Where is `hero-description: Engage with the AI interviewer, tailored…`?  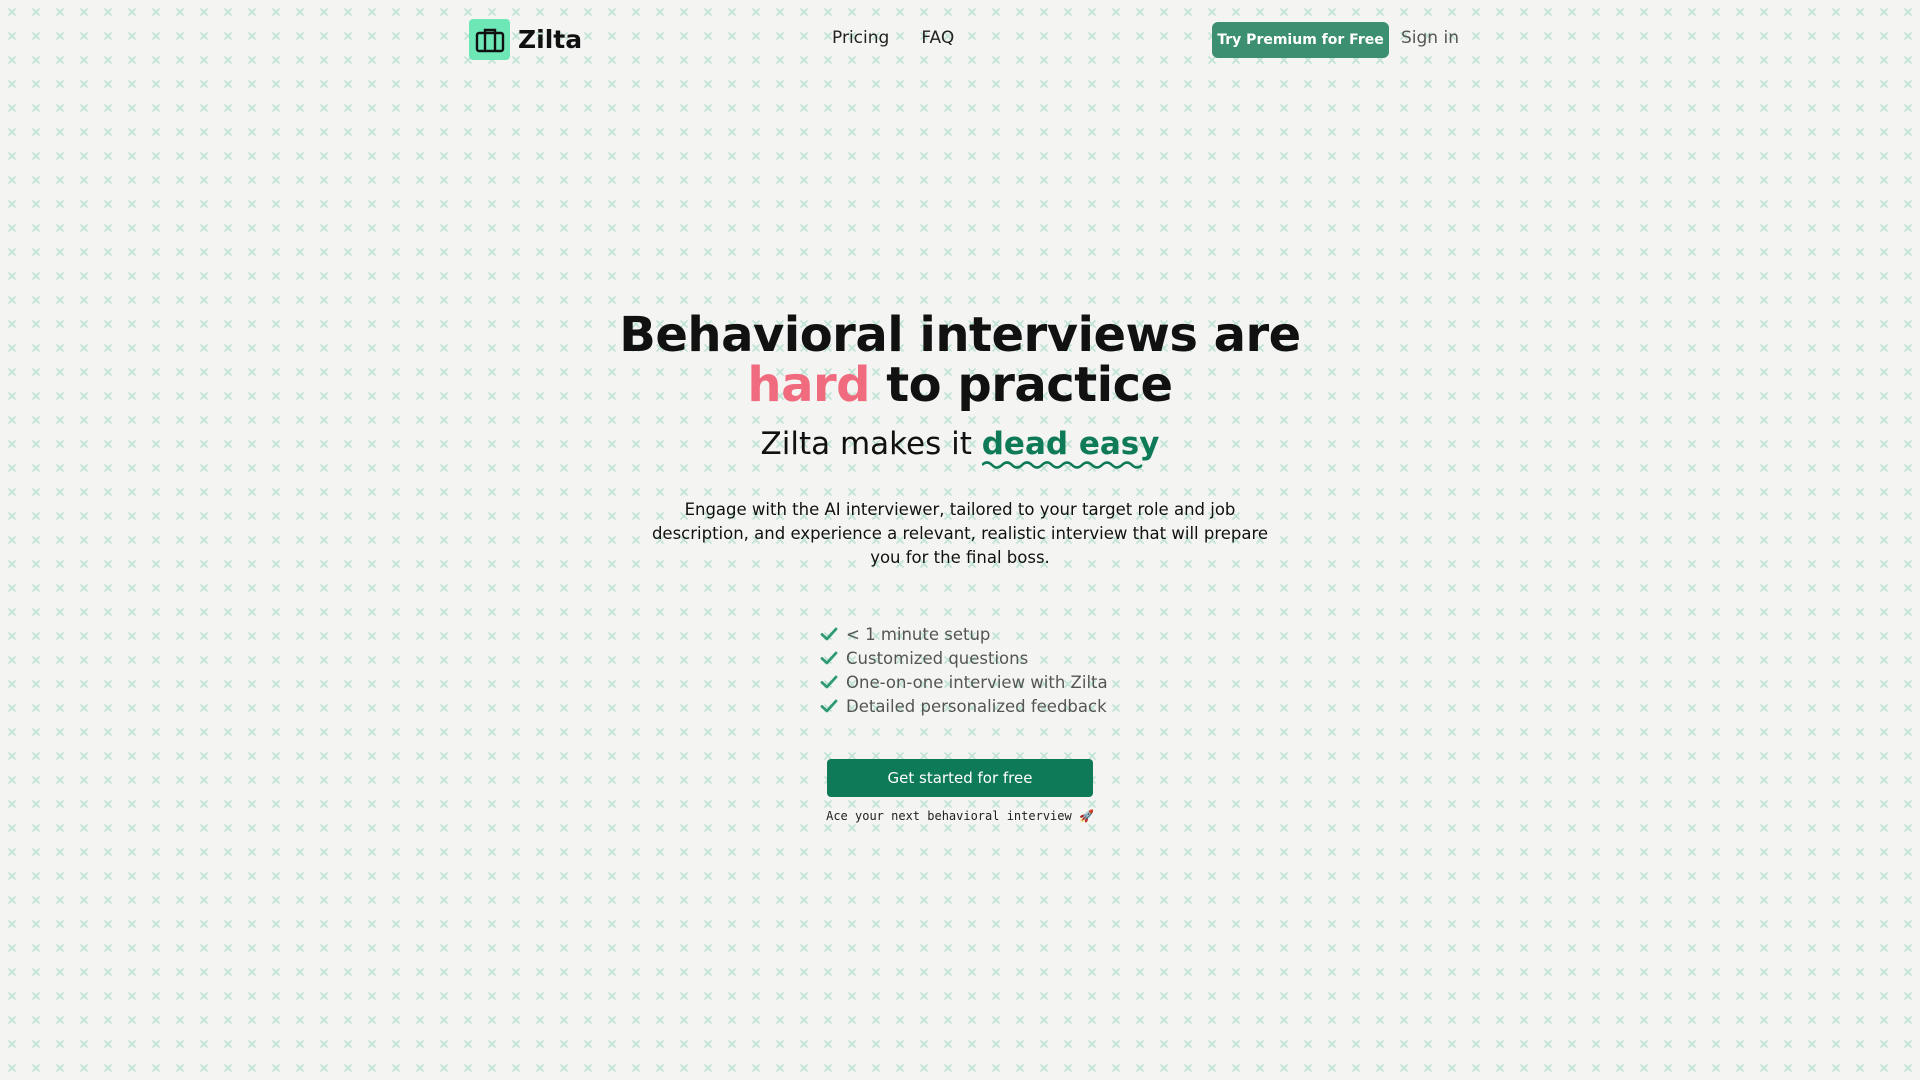 hero-description: Engage with the AI interviewer, tailored… is located at coordinates (960, 533).